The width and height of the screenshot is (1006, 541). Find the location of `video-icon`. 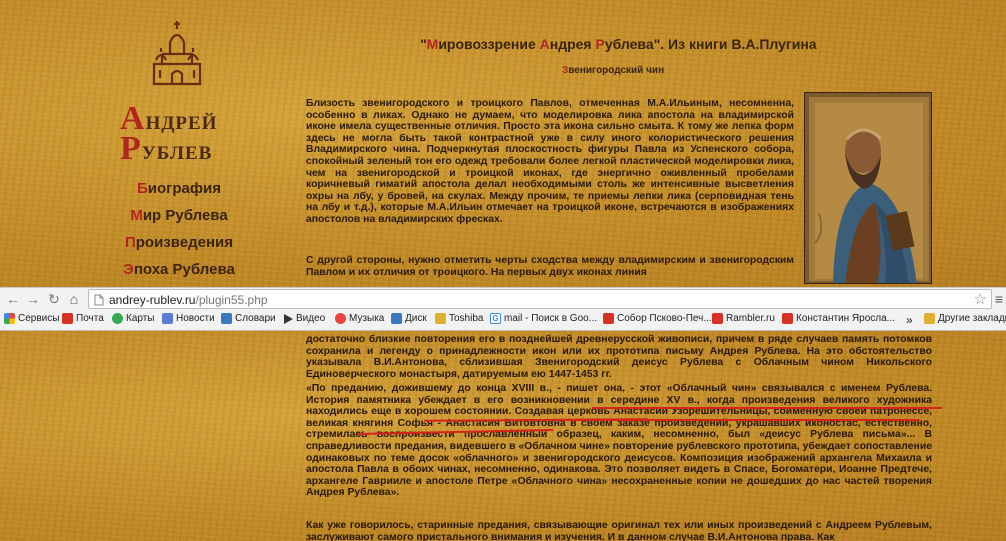

video-icon is located at coordinates (288, 318).